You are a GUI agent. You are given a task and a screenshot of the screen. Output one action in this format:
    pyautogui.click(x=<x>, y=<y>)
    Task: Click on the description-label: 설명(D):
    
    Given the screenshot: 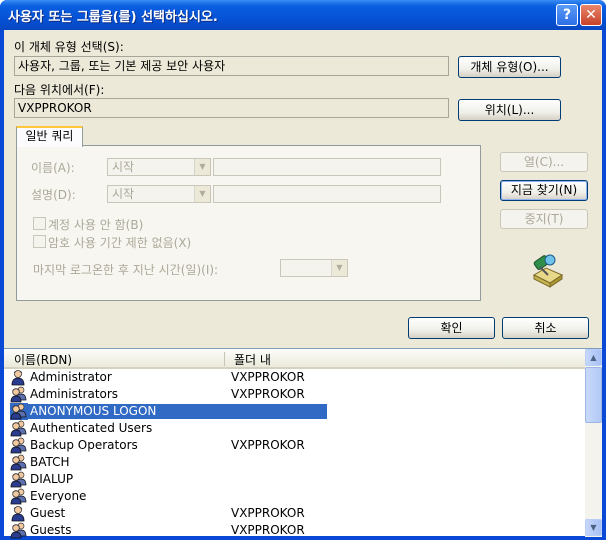 What is the action you would take?
    pyautogui.click(x=53, y=195)
    